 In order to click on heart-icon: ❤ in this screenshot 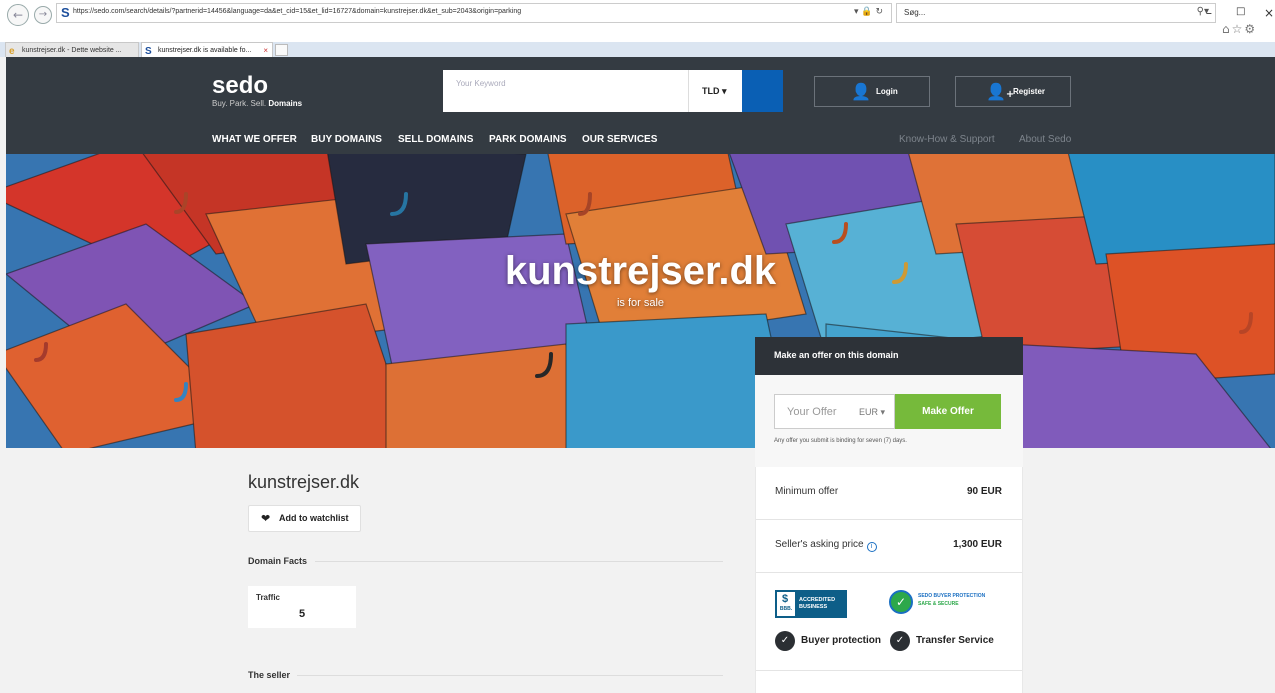, I will do `click(266, 518)`.